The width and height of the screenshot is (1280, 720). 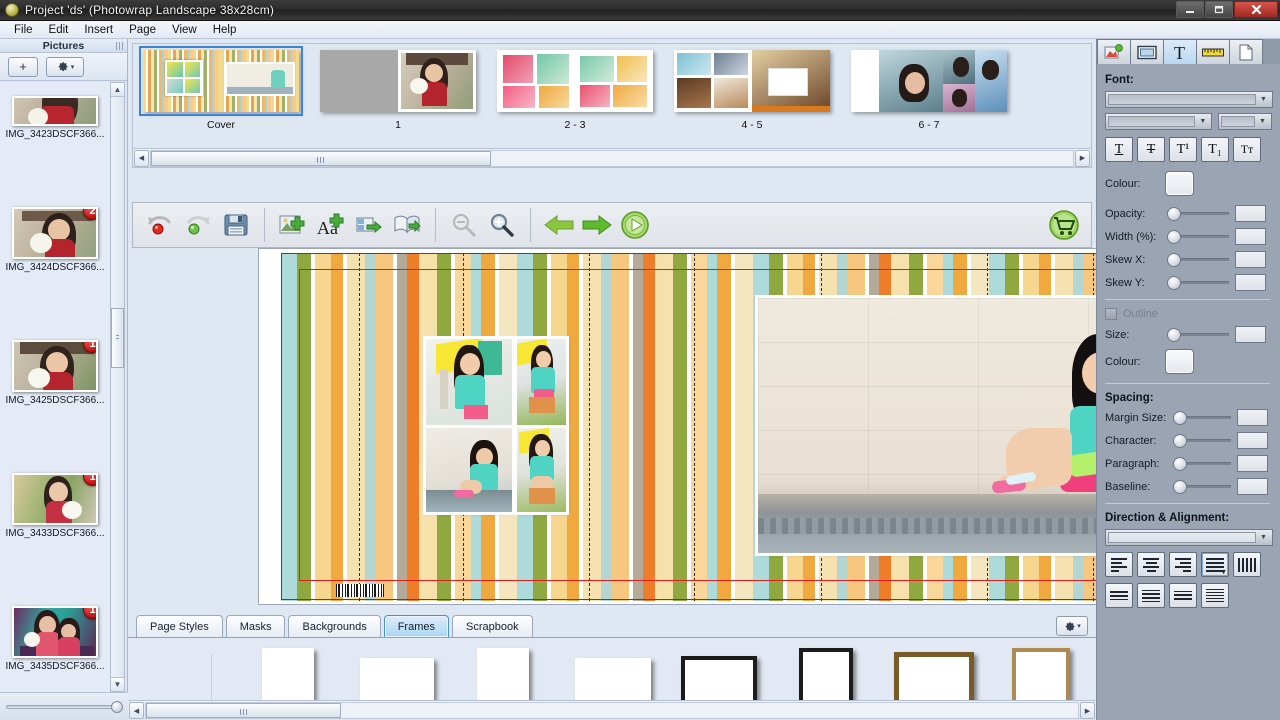 What do you see at coordinates (179, 626) in the screenshot?
I see `tab-page-styles: Page Styles` at bounding box center [179, 626].